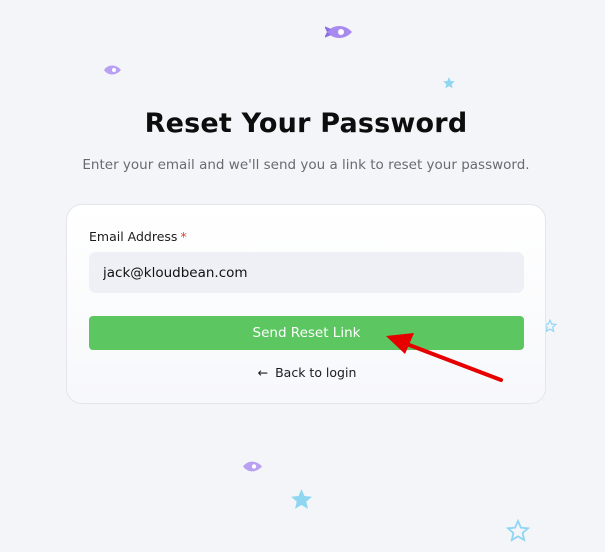 This screenshot has height=552, width=605. I want to click on back-to-login-link: ← Back to login, so click(307, 372).